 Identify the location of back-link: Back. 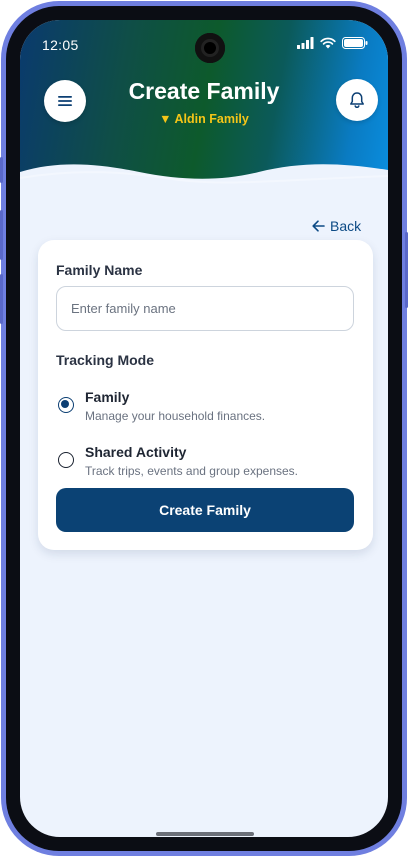
(336, 226).